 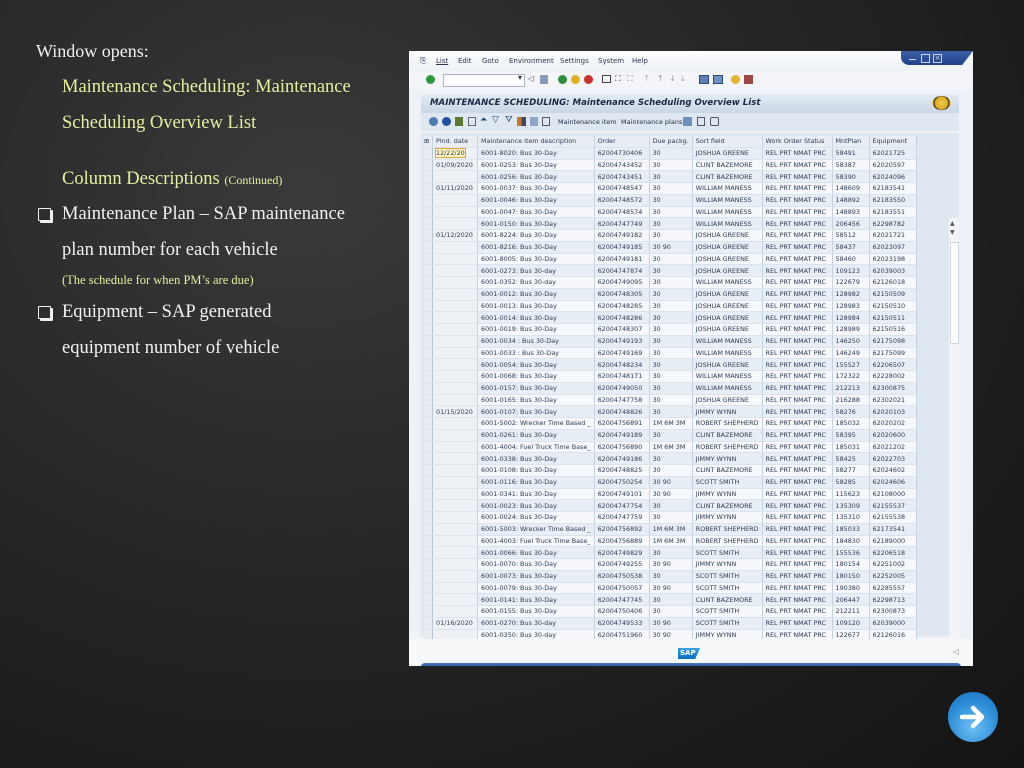 What do you see at coordinates (459, 121) in the screenshot?
I see `details-icon` at bounding box center [459, 121].